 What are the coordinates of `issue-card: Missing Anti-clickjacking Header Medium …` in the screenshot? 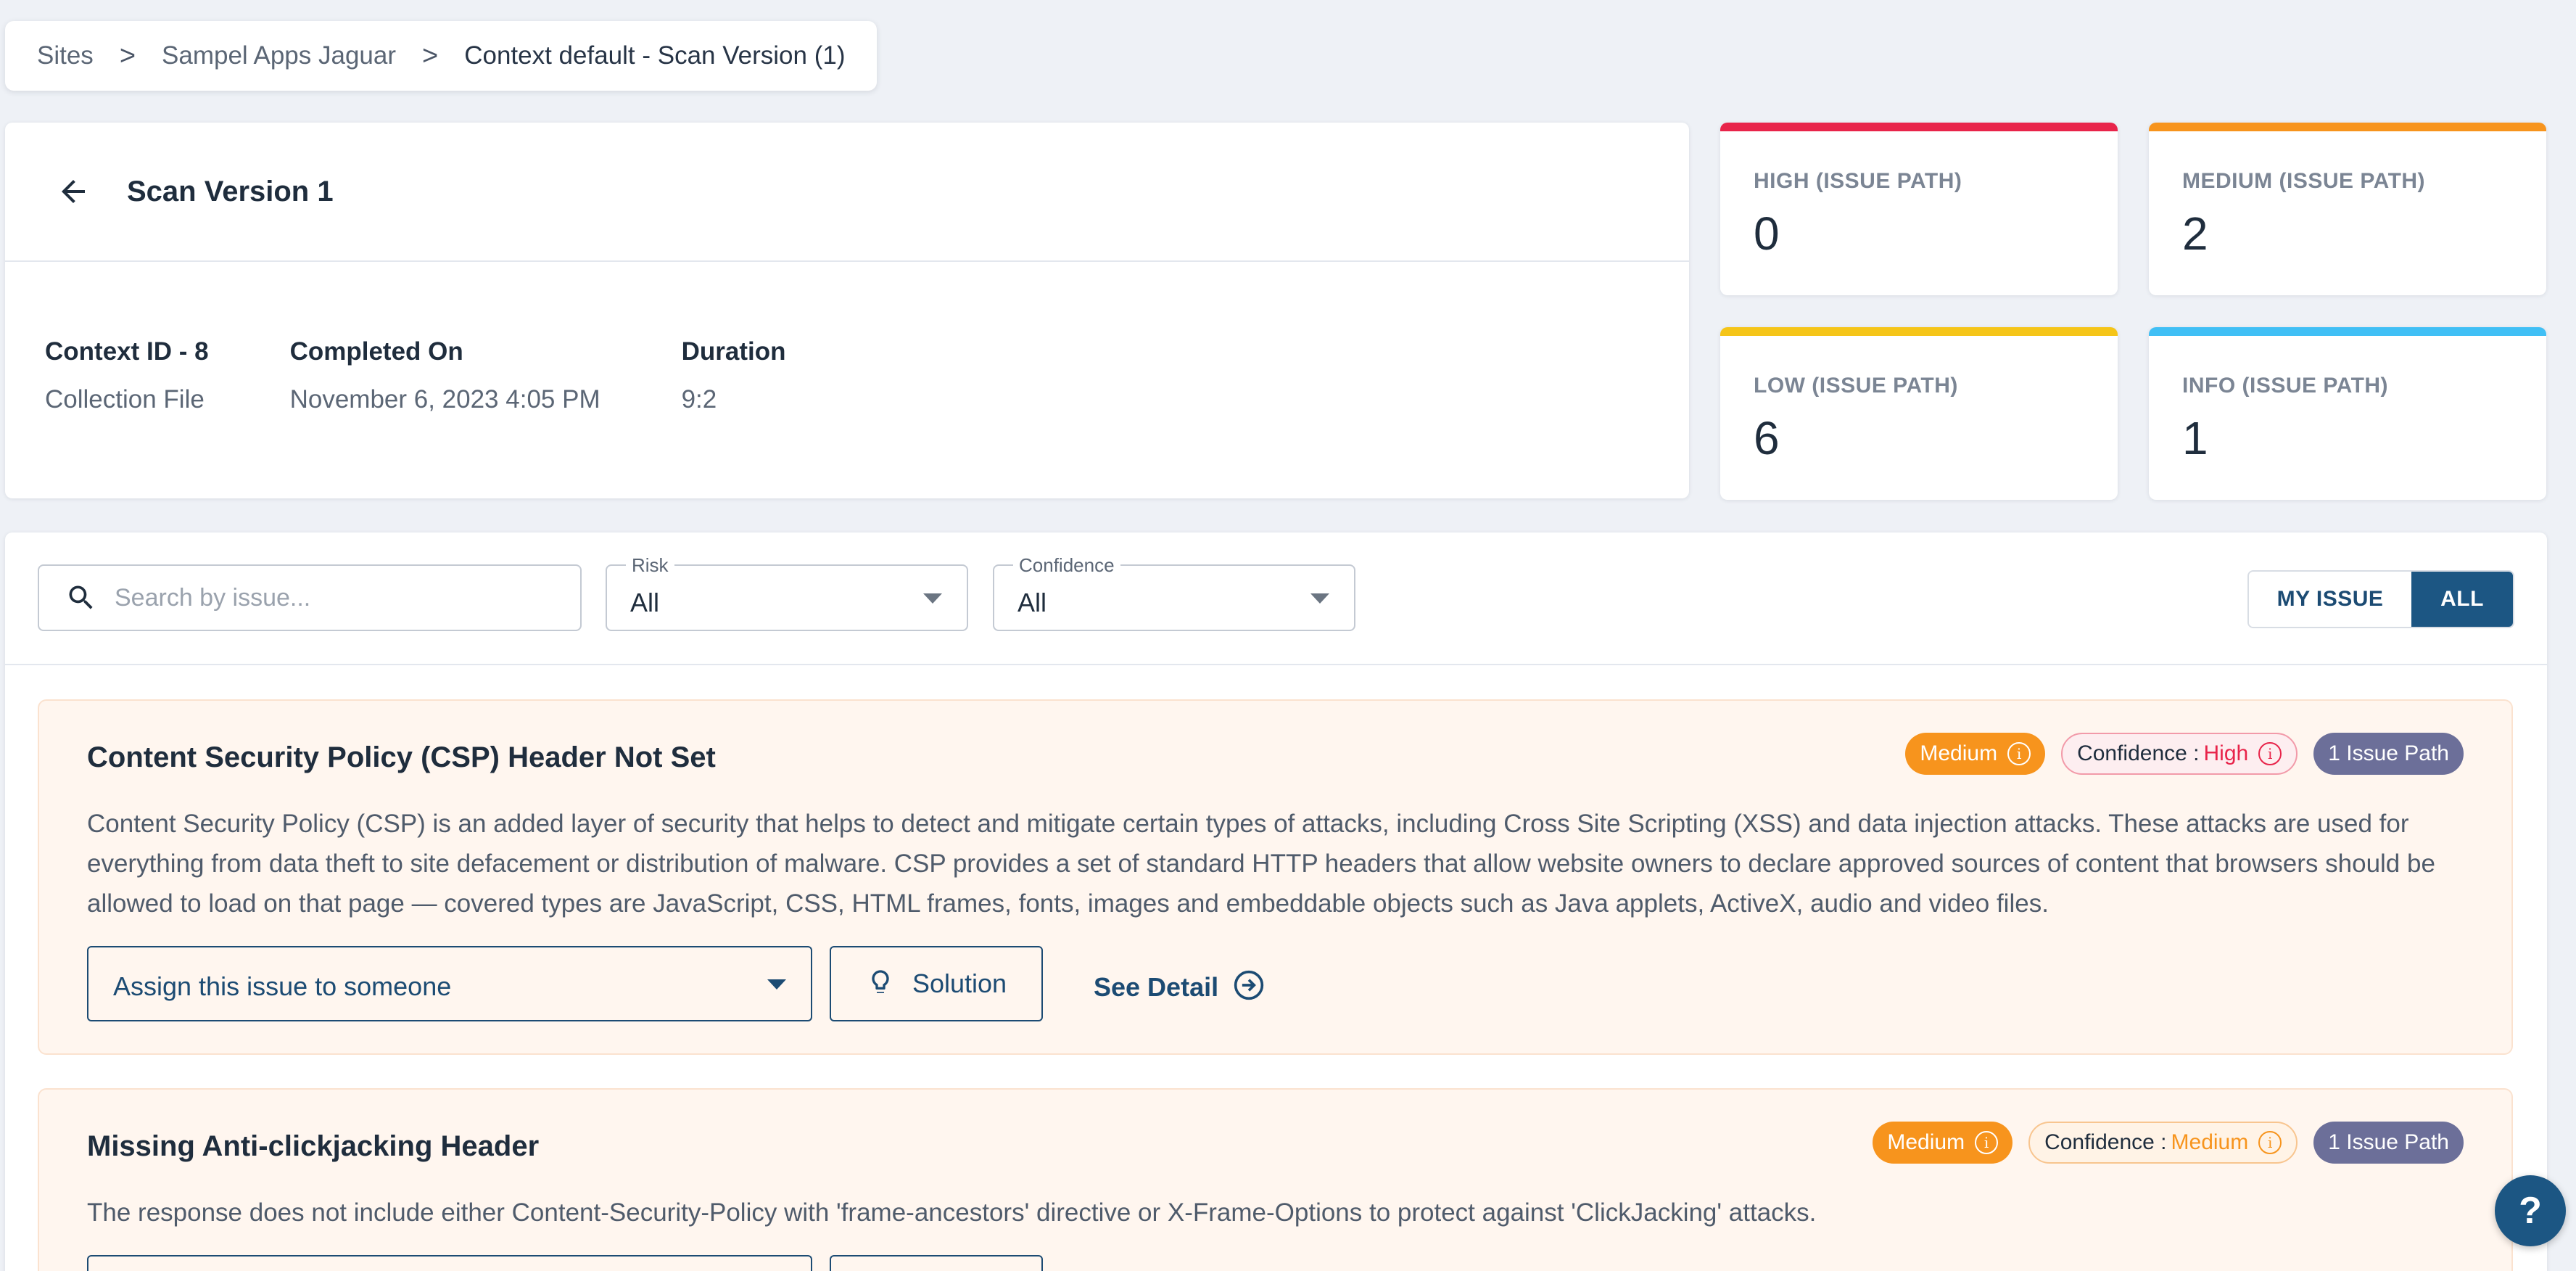 It's located at (1275, 1179).